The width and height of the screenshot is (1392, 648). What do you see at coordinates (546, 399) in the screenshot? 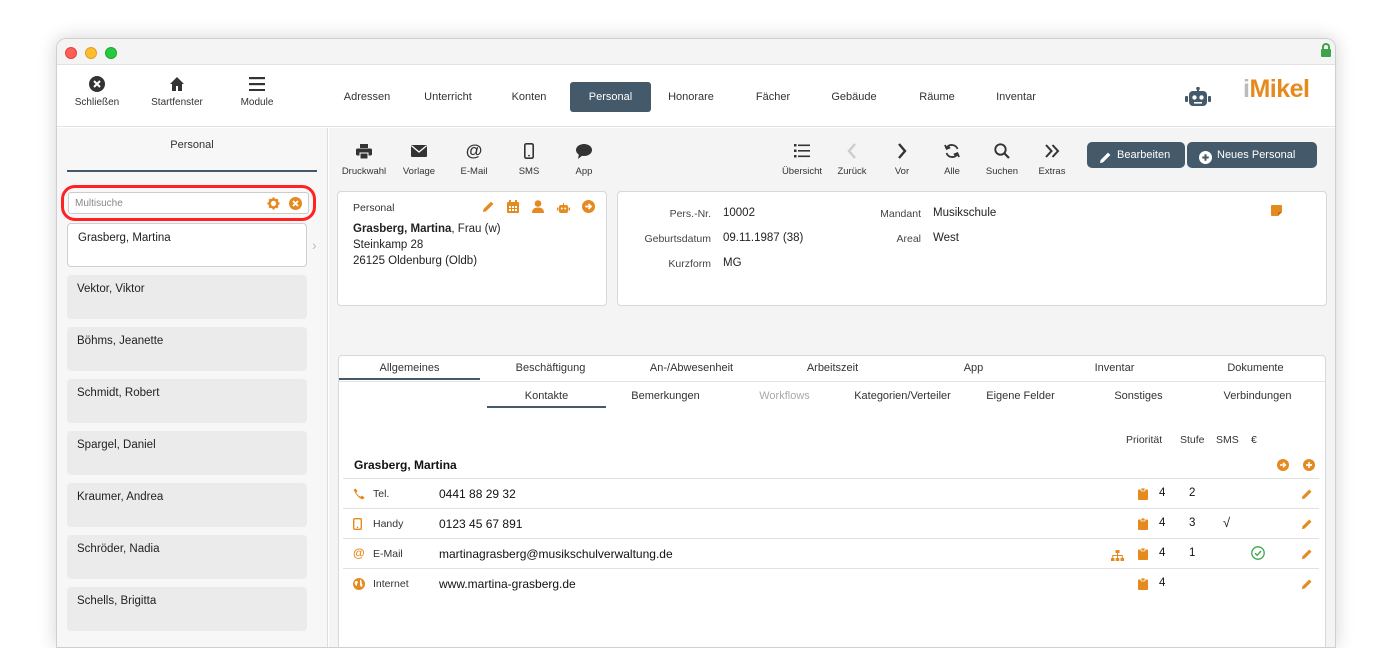
I see `subtab-kontakte: Kontakte` at bounding box center [546, 399].